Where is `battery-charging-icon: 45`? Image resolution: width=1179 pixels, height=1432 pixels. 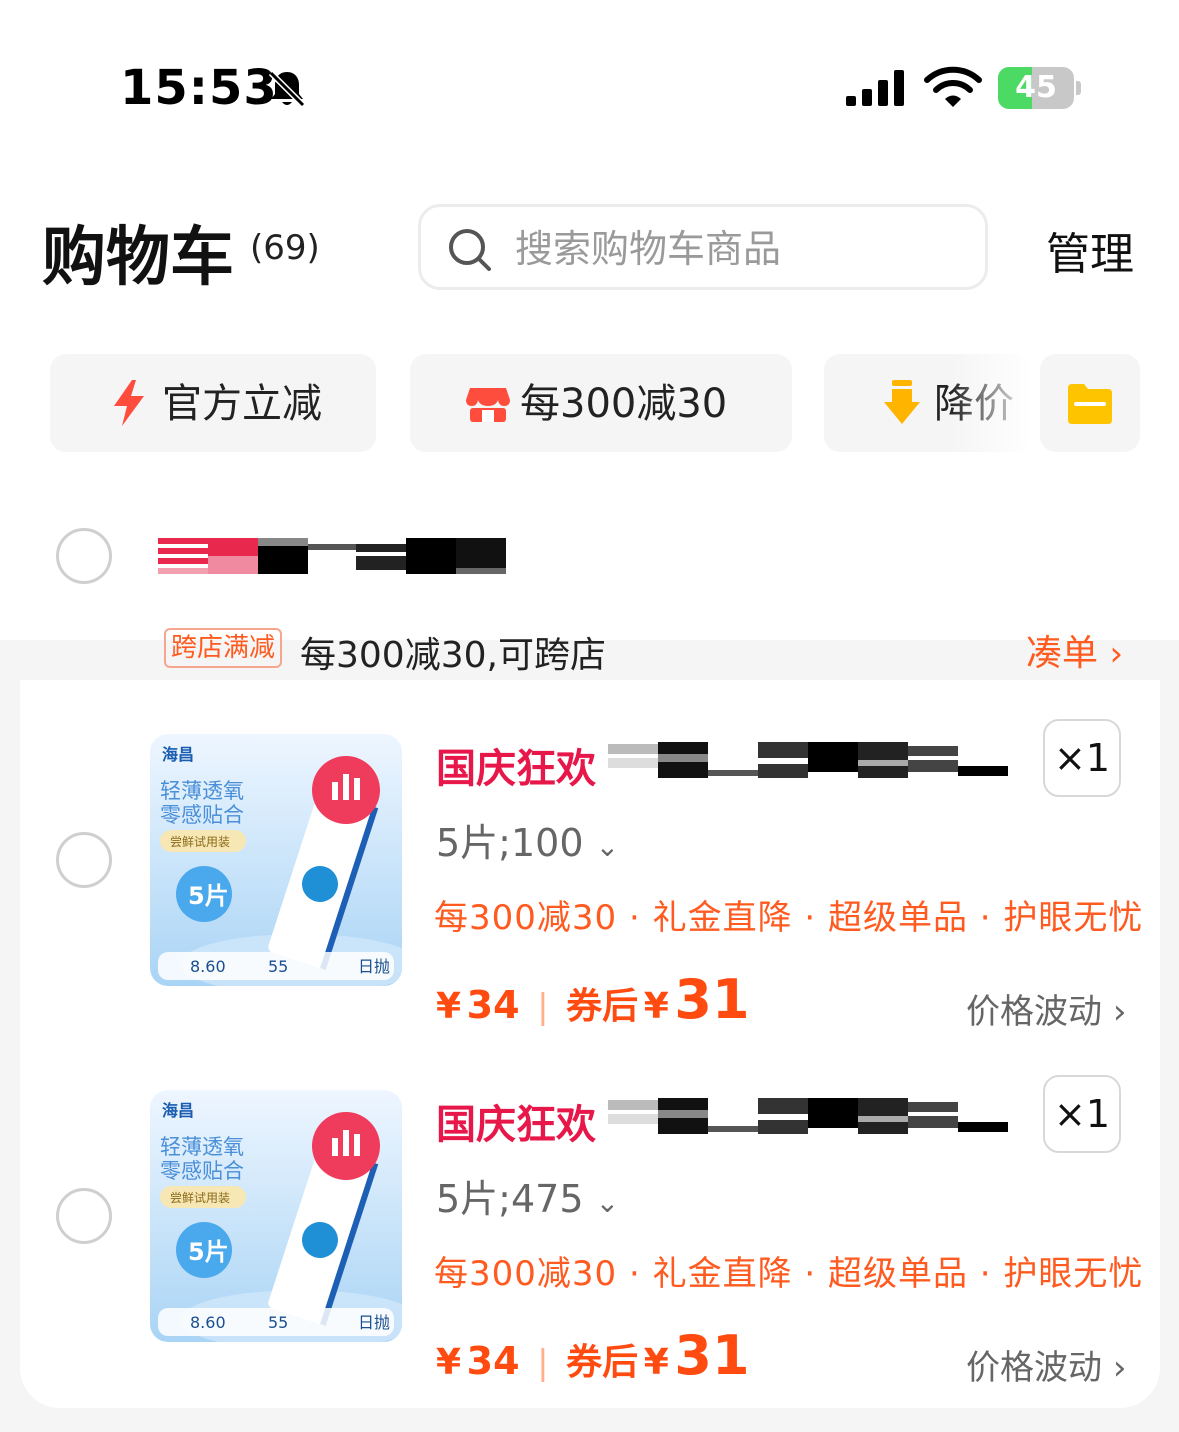 battery-charging-icon: 45 is located at coordinates (1040, 88).